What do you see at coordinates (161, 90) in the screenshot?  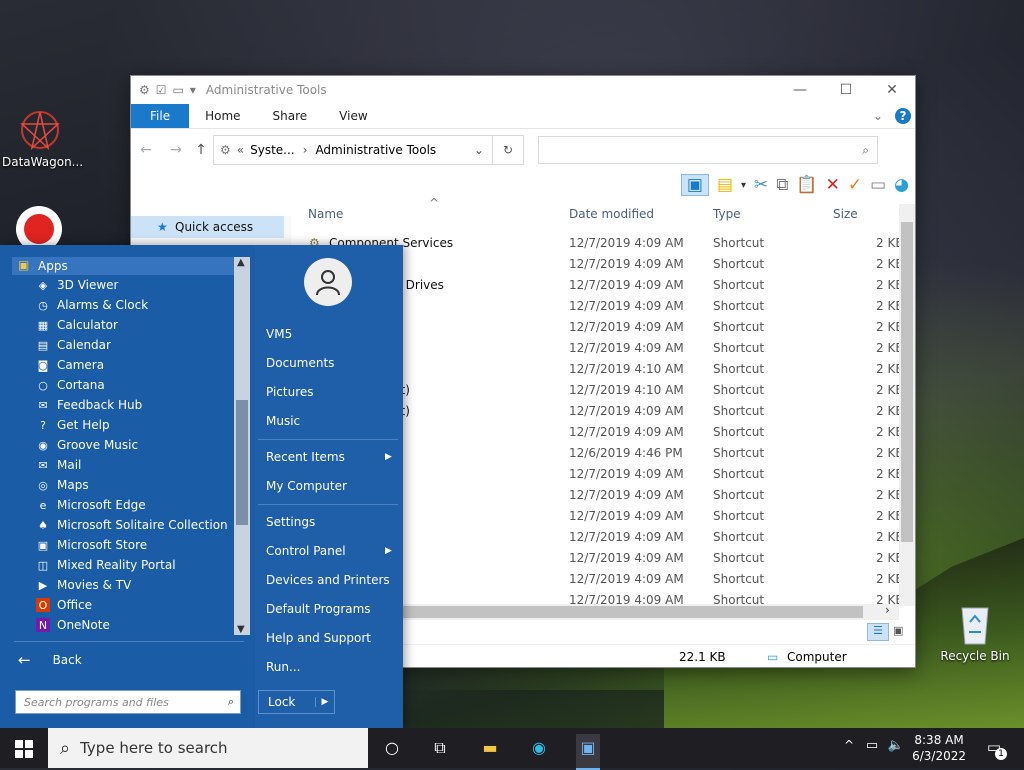 I see `checkbox-icon: ☑` at bounding box center [161, 90].